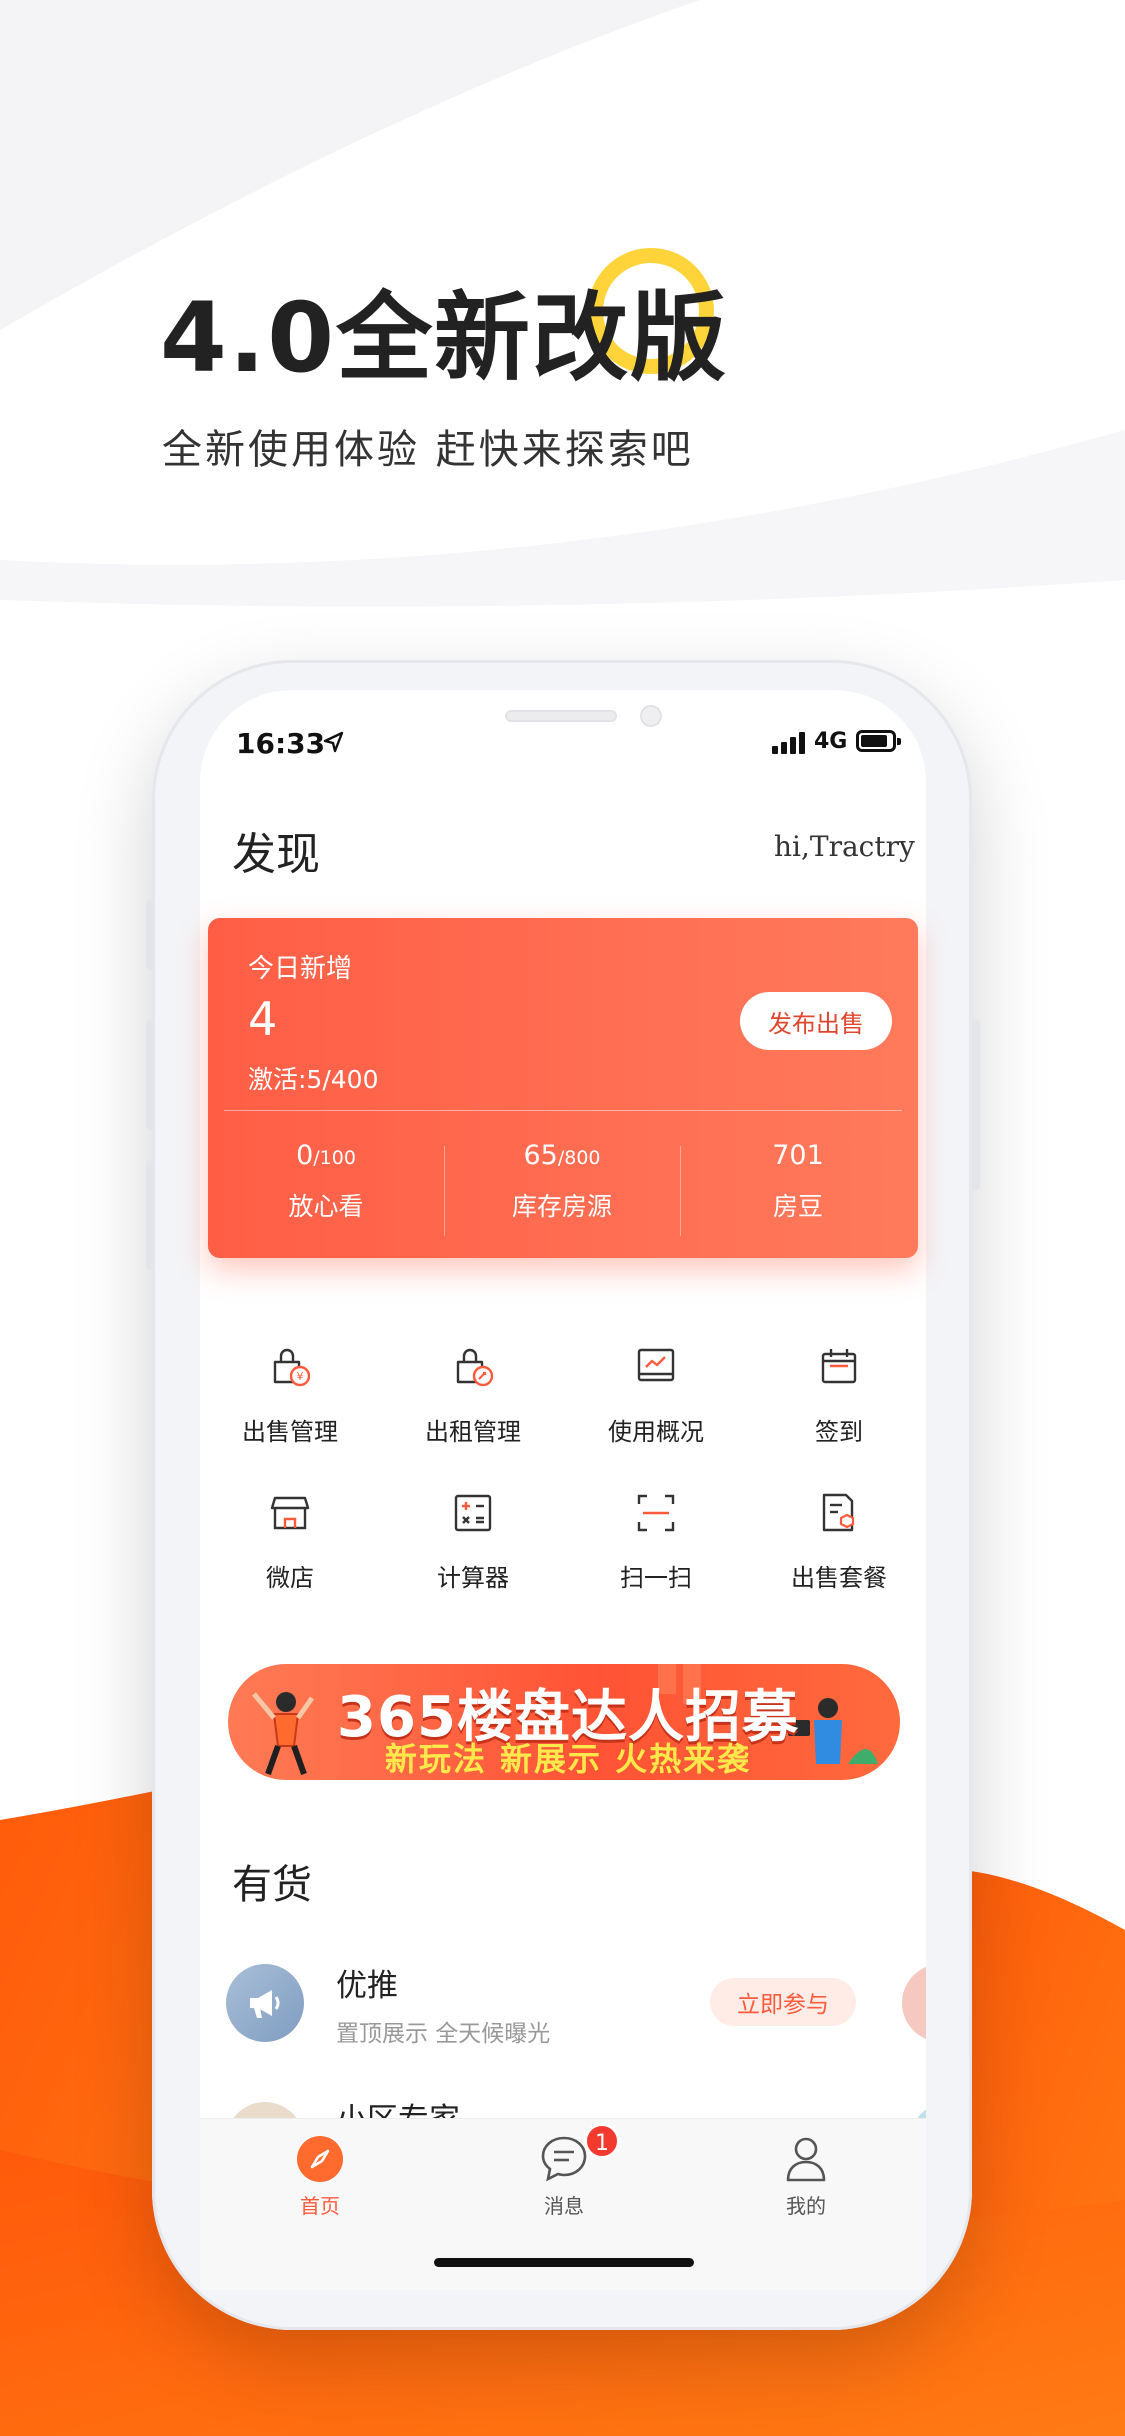  What do you see at coordinates (333, 742) in the screenshot?
I see `location-arrow-icon` at bounding box center [333, 742].